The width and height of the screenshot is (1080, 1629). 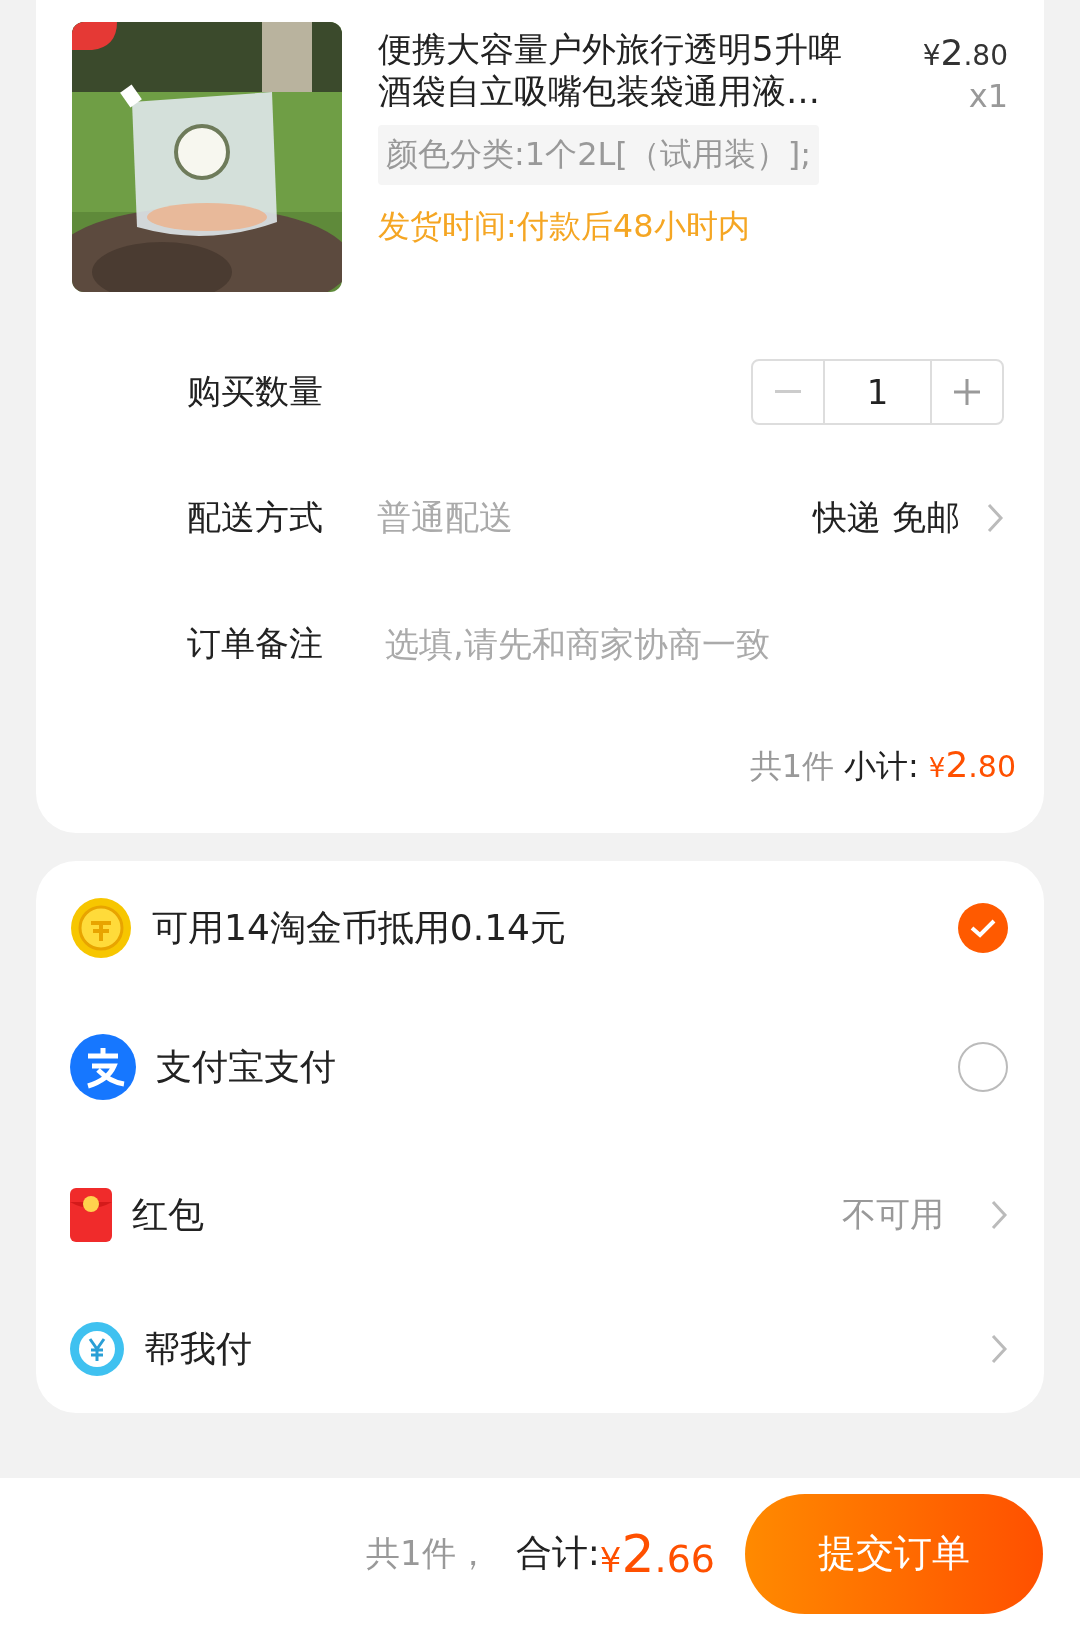 I want to click on plus-button, so click(x=967, y=392).